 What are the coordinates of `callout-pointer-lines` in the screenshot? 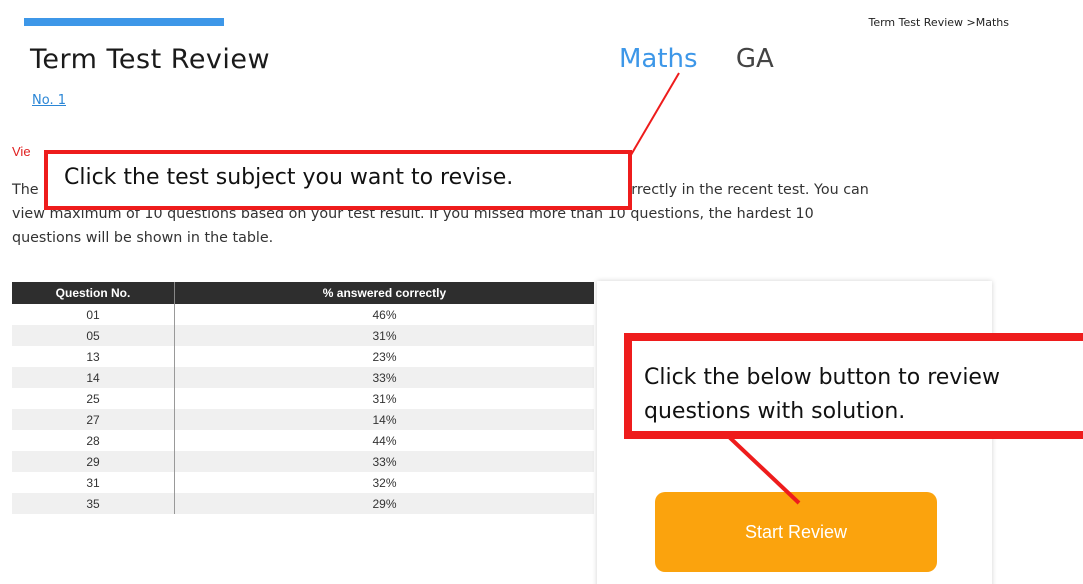 It's located at (714, 288).